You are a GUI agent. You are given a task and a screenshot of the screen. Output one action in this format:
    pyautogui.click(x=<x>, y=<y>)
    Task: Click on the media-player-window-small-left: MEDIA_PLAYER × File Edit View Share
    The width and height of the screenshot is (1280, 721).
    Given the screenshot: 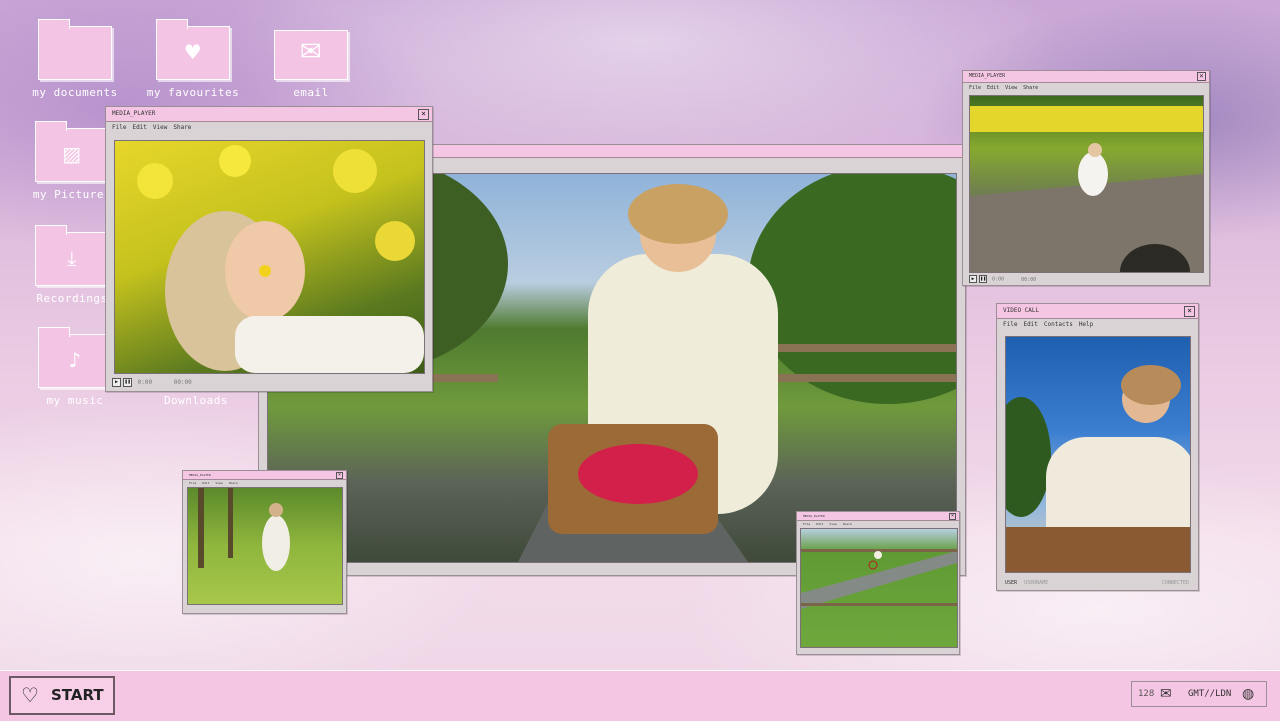 What is the action you would take?
    pyautogui.click(x=264, y=542)
    